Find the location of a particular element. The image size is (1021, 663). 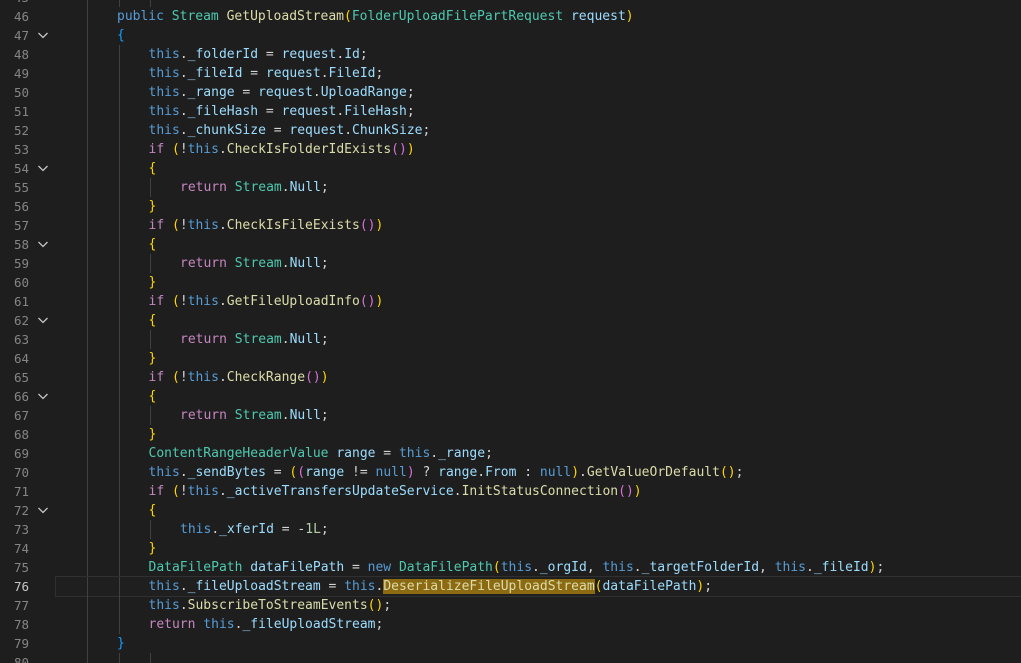

line-gutter: 45 is located at coordinates (28, 3).